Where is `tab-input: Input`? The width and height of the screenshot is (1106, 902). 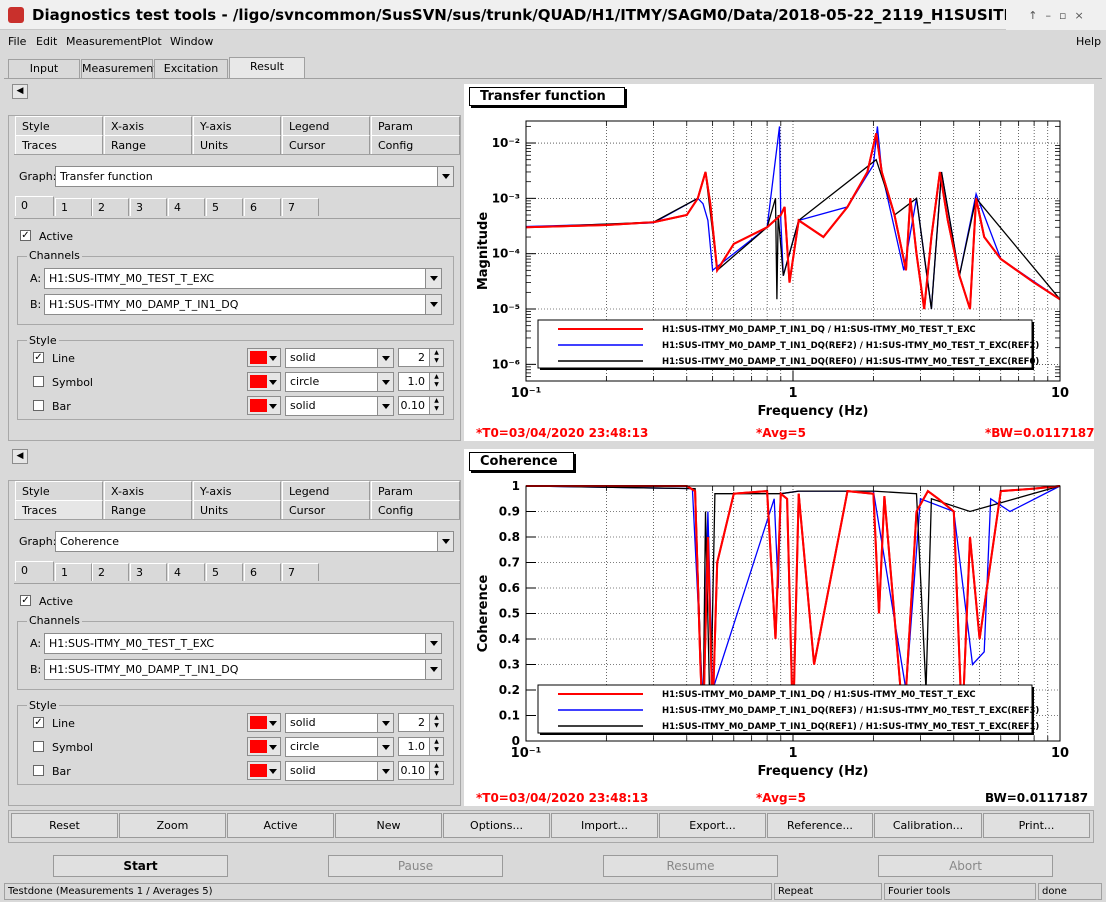
tab-input: Input is located at coordinates (44, 68).